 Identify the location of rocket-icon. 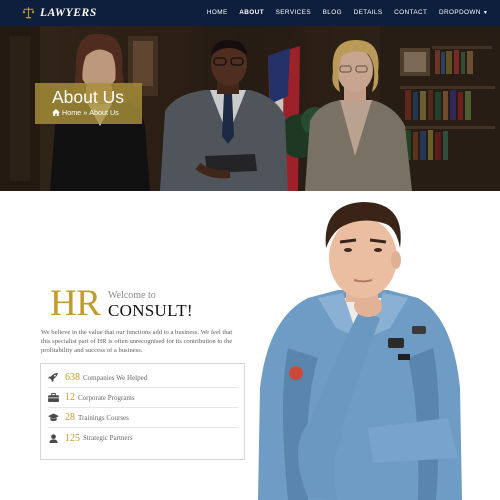
(53, 377).